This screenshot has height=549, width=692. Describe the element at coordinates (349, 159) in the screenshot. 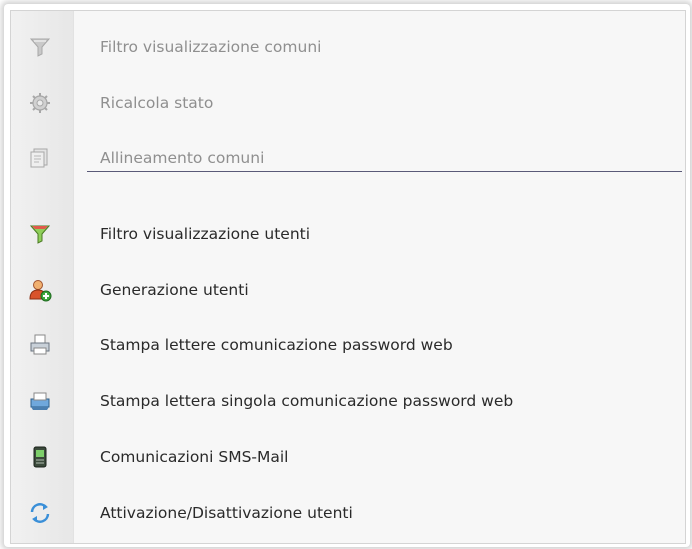

I see `menu-item-allineamento-comuni: Allineamento comuni` at that location.